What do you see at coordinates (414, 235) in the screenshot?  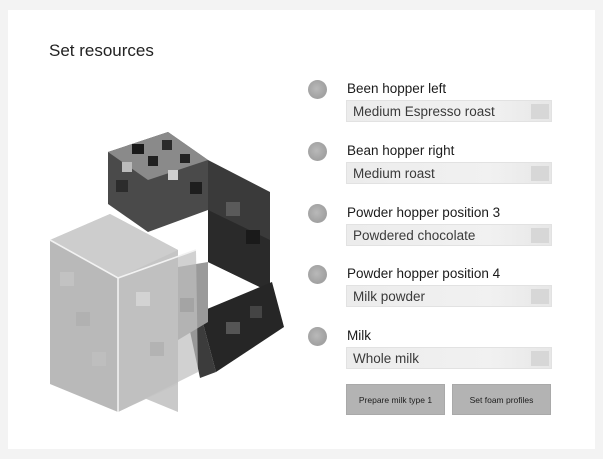 I see `resource-value: Powdered chocolate` at bounding box center [414, 235].